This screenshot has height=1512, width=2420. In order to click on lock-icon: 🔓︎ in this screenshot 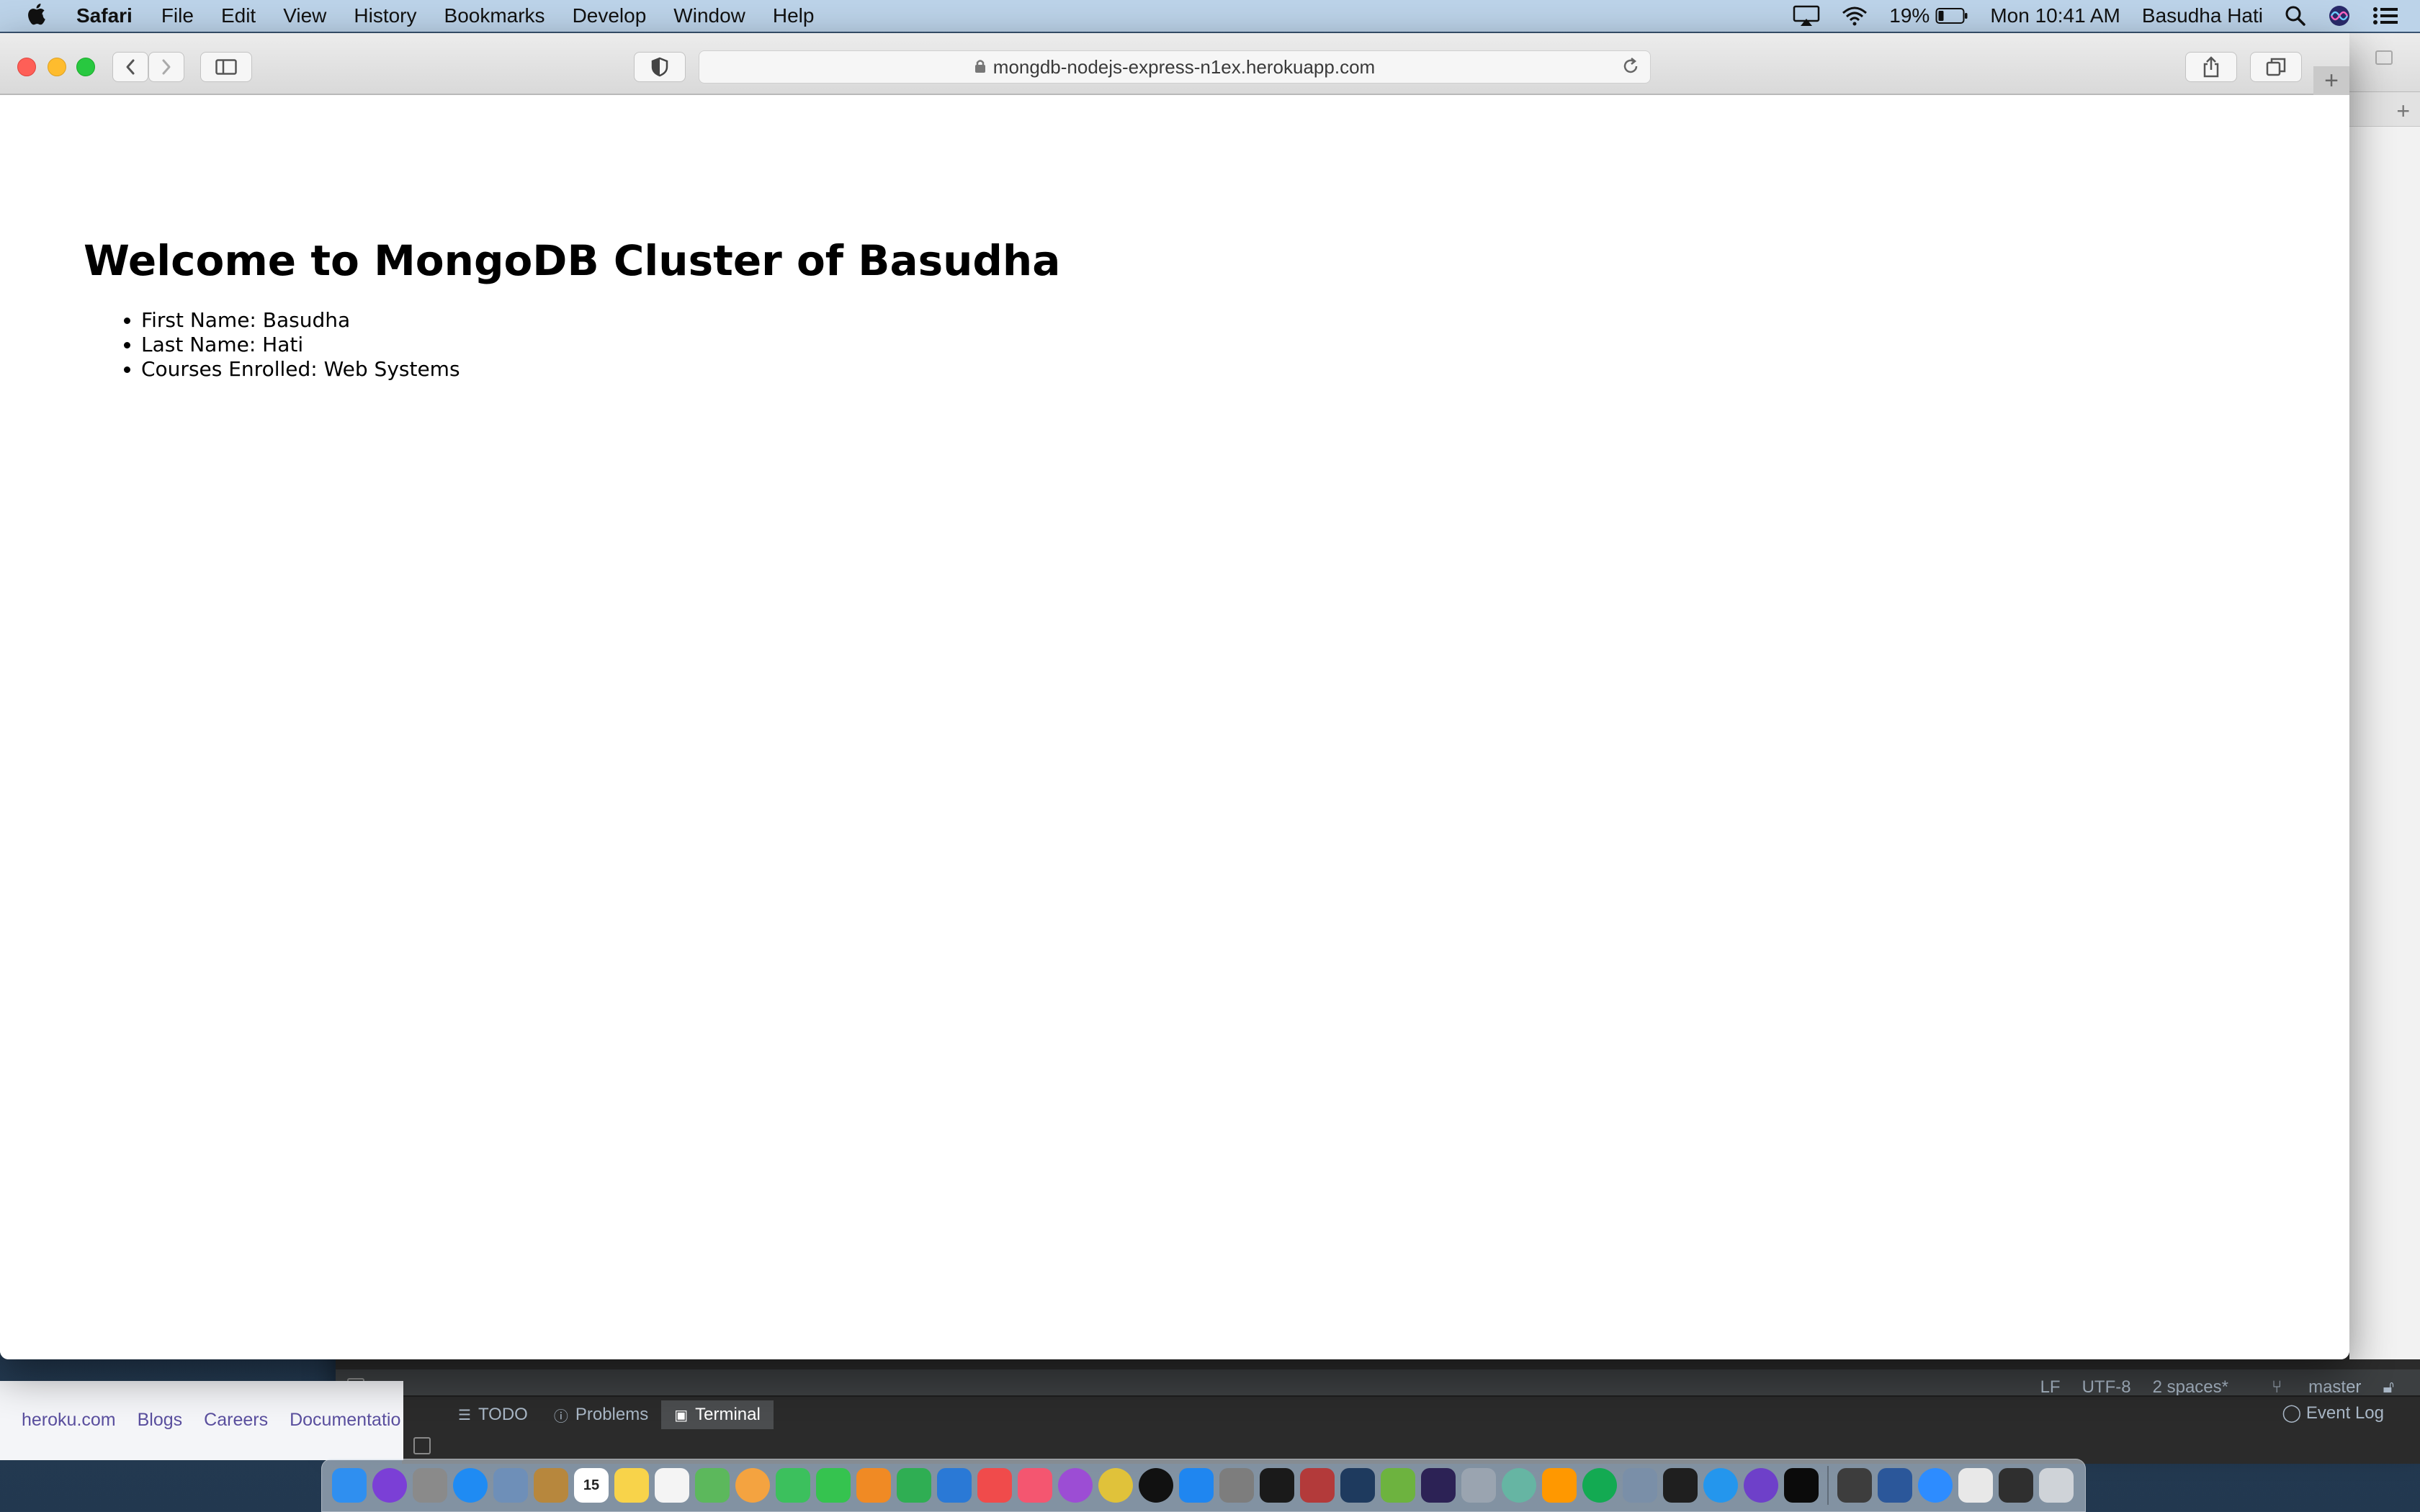, I will do `click(2388, 1387)`.